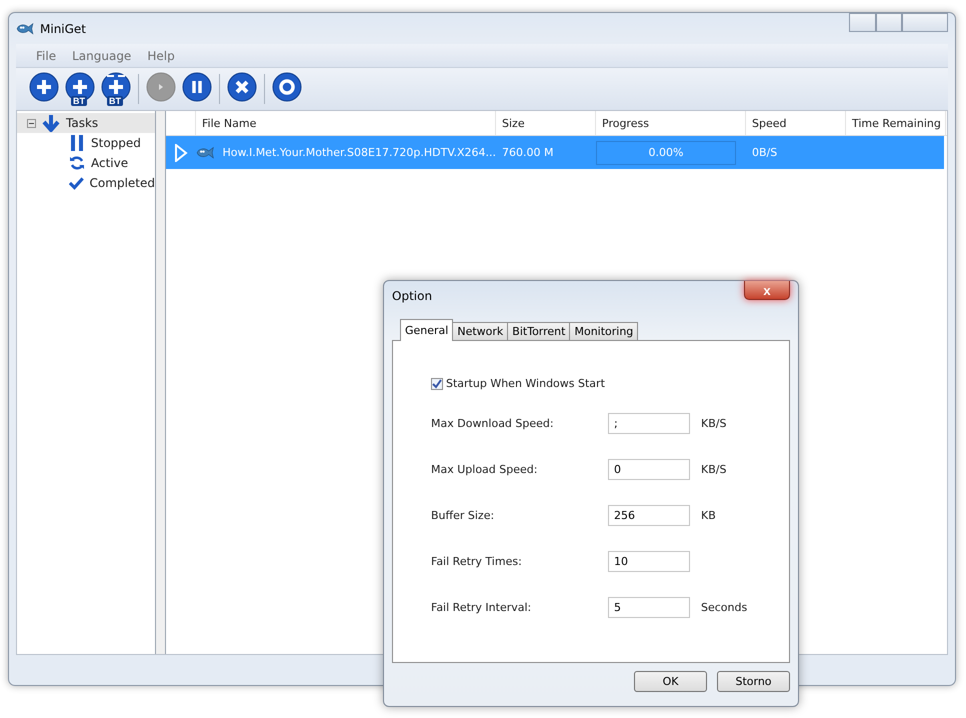 The height and width of the screenshot is (718, 966). I want to click on column-header: File Name, so click(346, 123).